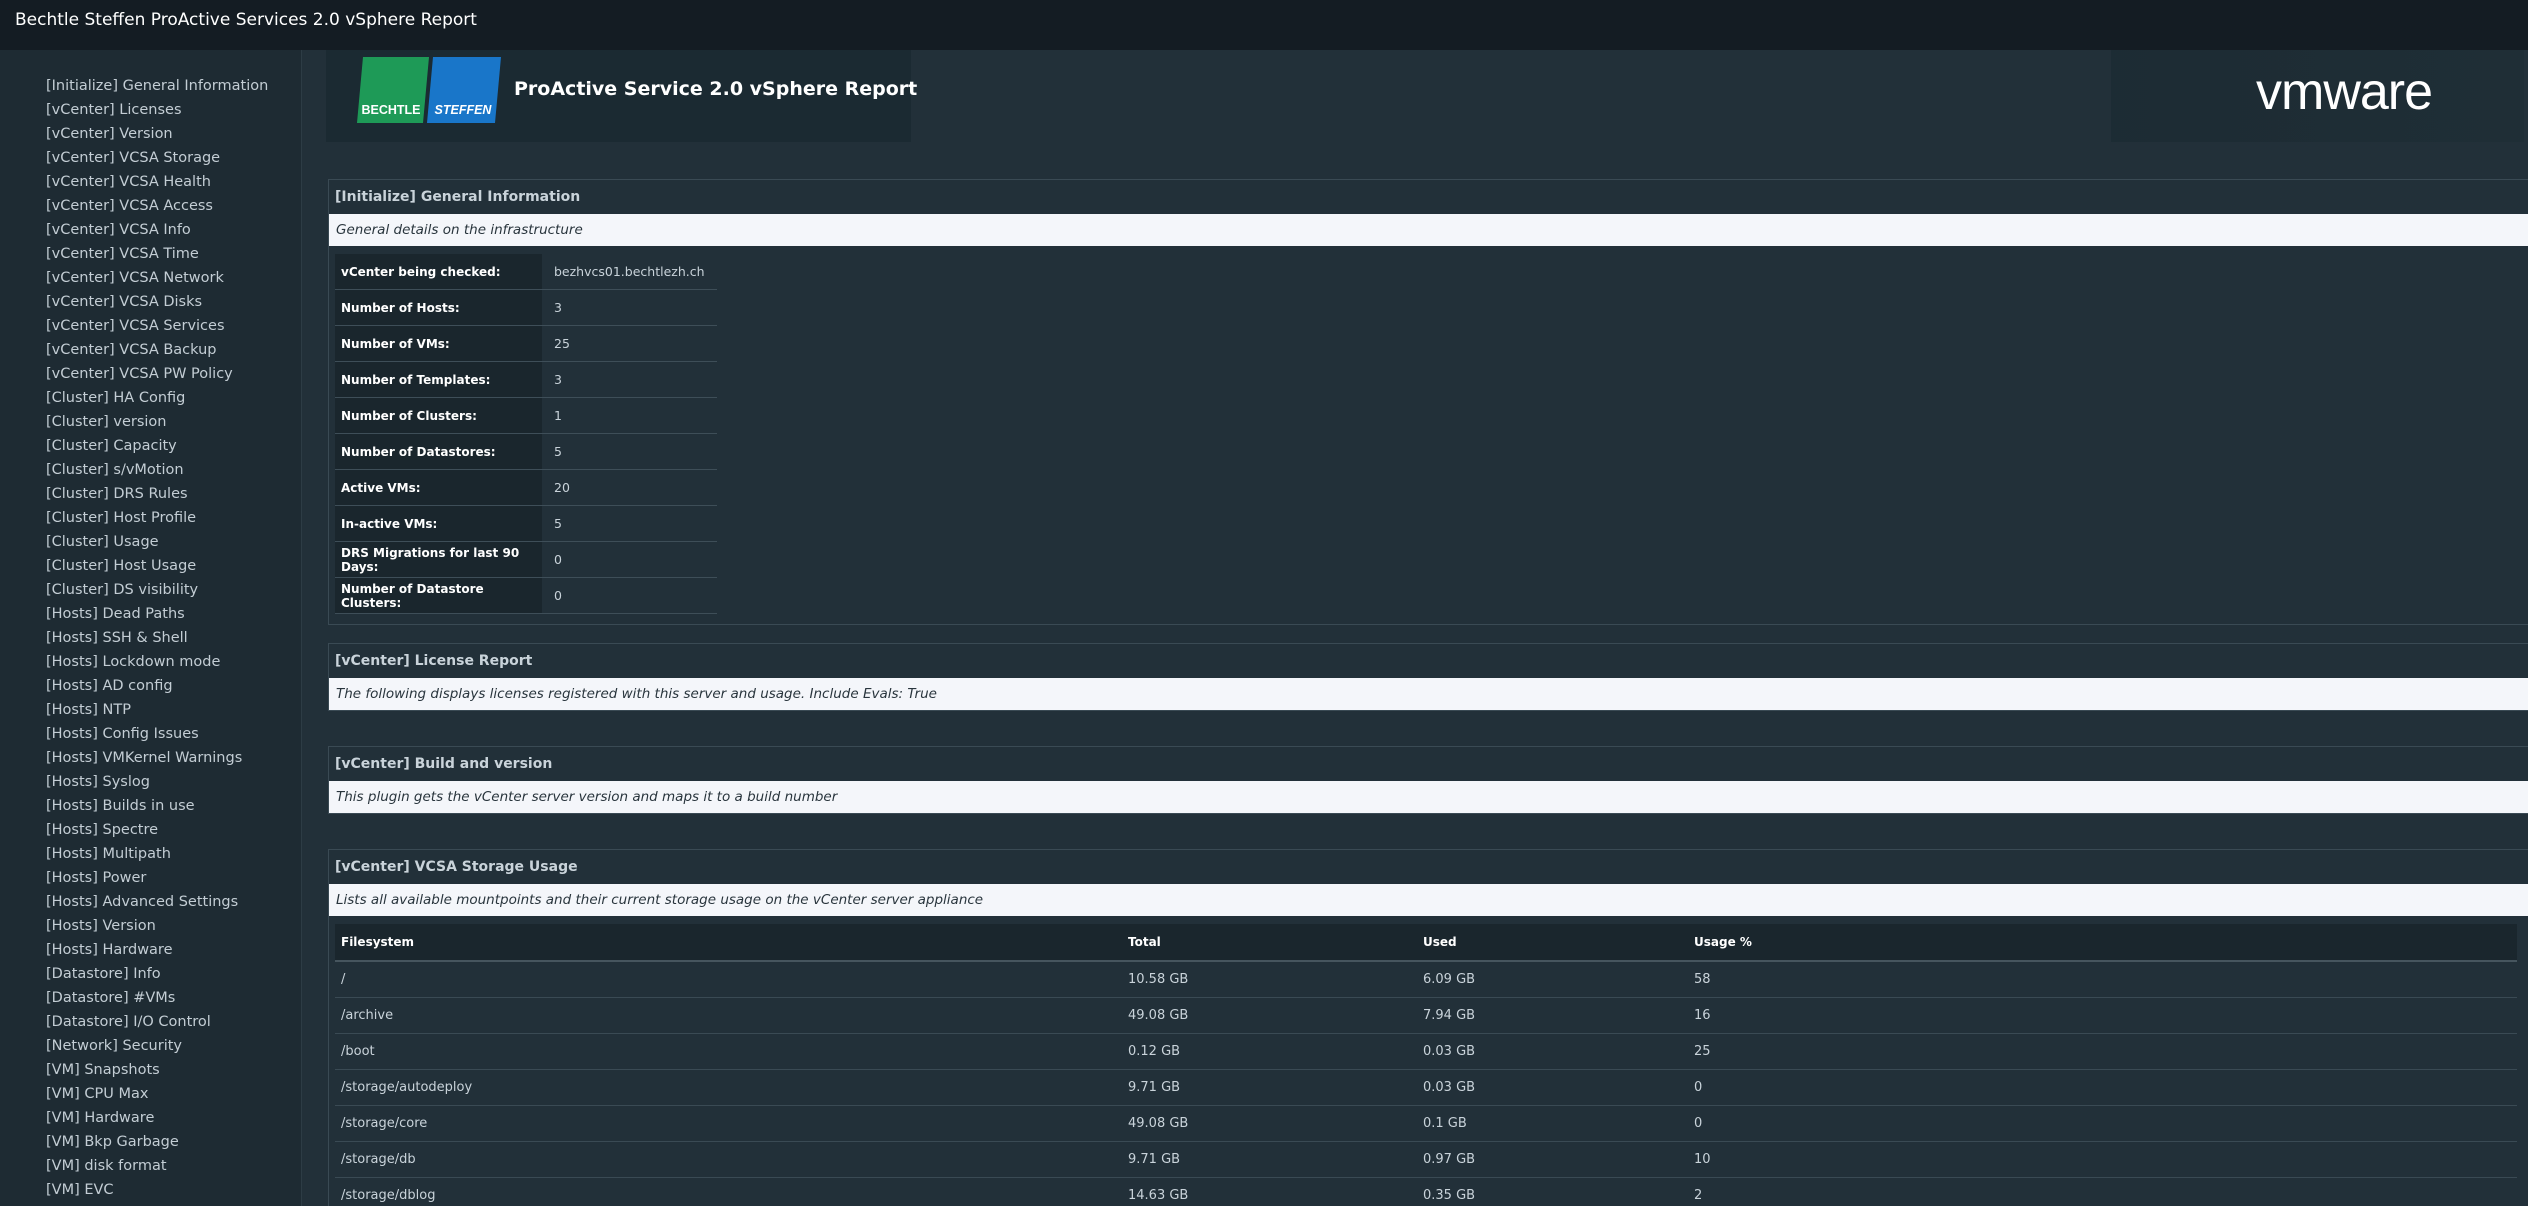  I want to click on sidebar-link: [vCenter] VCSA Disks, so click(150, 302).